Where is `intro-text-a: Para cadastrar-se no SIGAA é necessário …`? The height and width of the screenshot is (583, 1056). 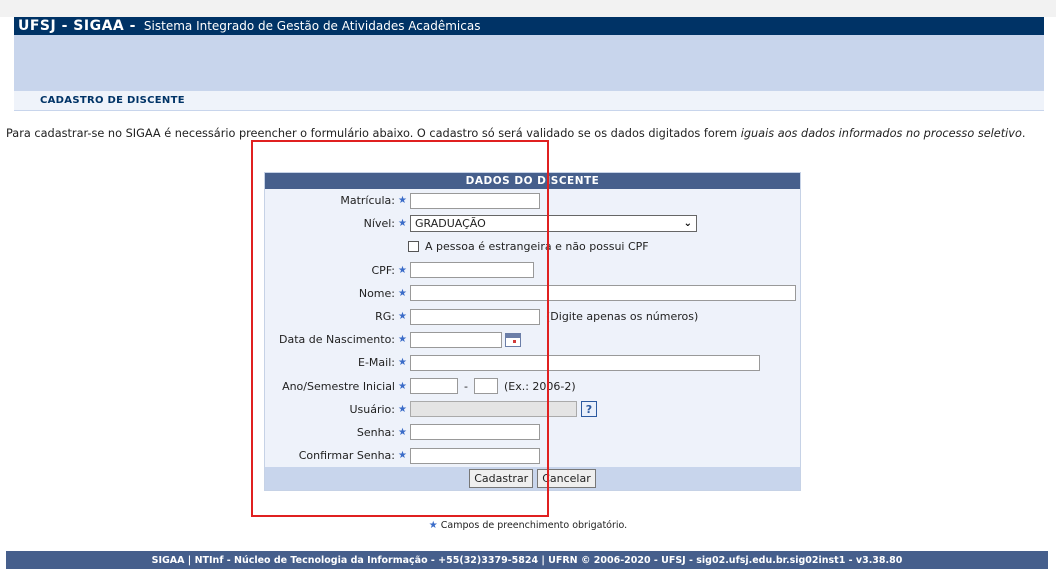 intro-text-a: Para cadastrar-se no SIGAA é necessário … is located at coordinates (373, 133).